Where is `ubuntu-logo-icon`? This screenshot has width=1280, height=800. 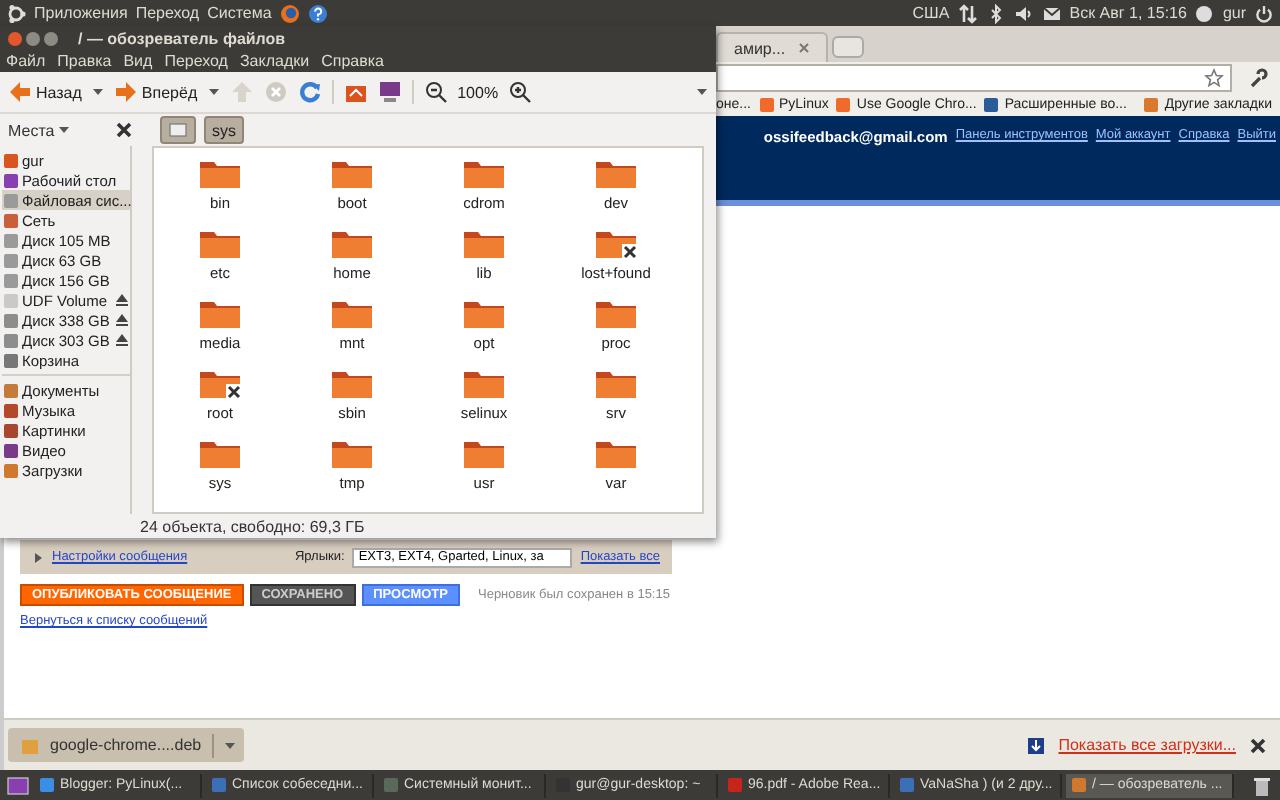
ubuntu-logo-icon is located at coordinates (16, 13).